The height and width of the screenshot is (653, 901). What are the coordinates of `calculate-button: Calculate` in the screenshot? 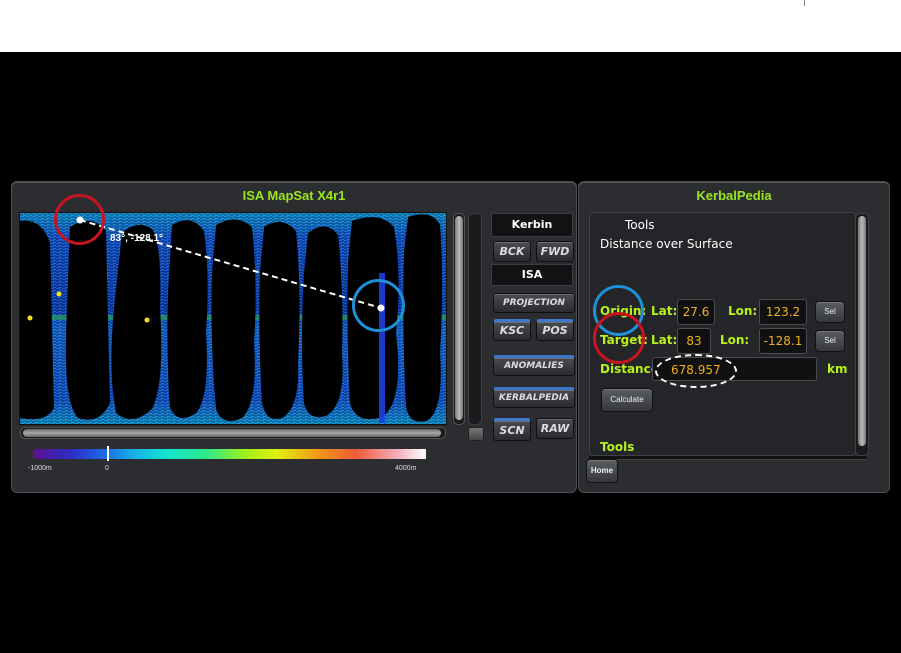 It's located at (627, 400).